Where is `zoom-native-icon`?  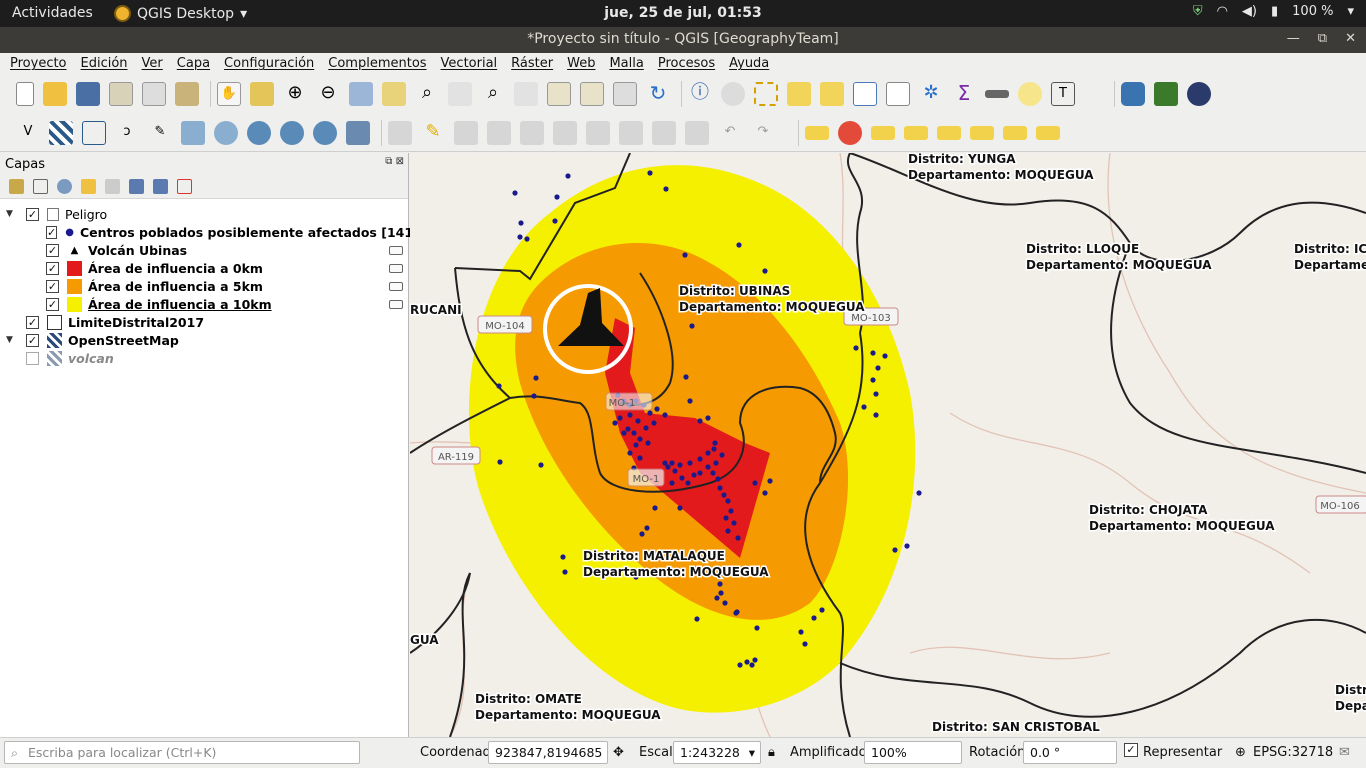 zoom-native-icon is located at coordinates (460, 94).